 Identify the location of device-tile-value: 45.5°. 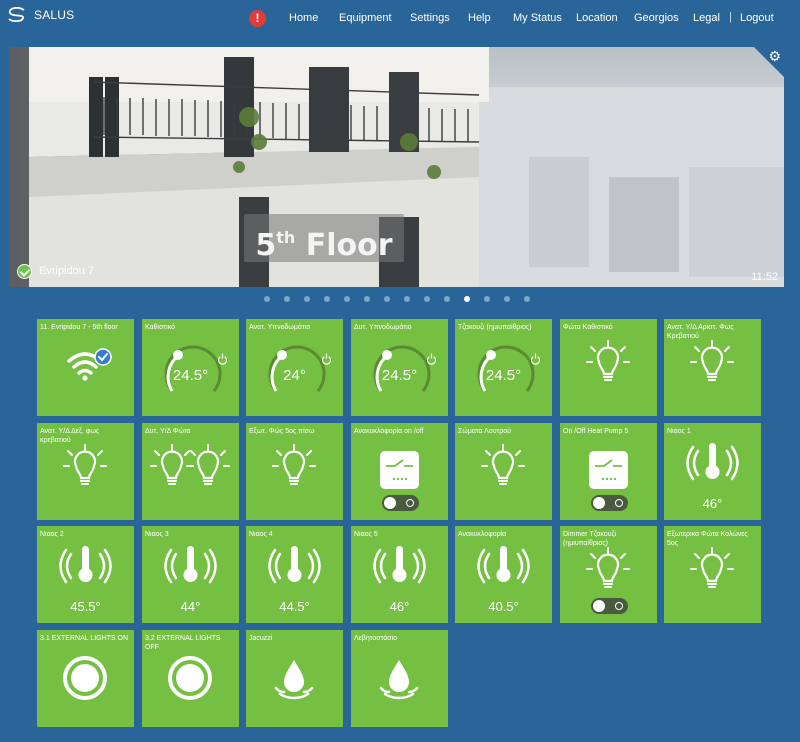
(85, 606).